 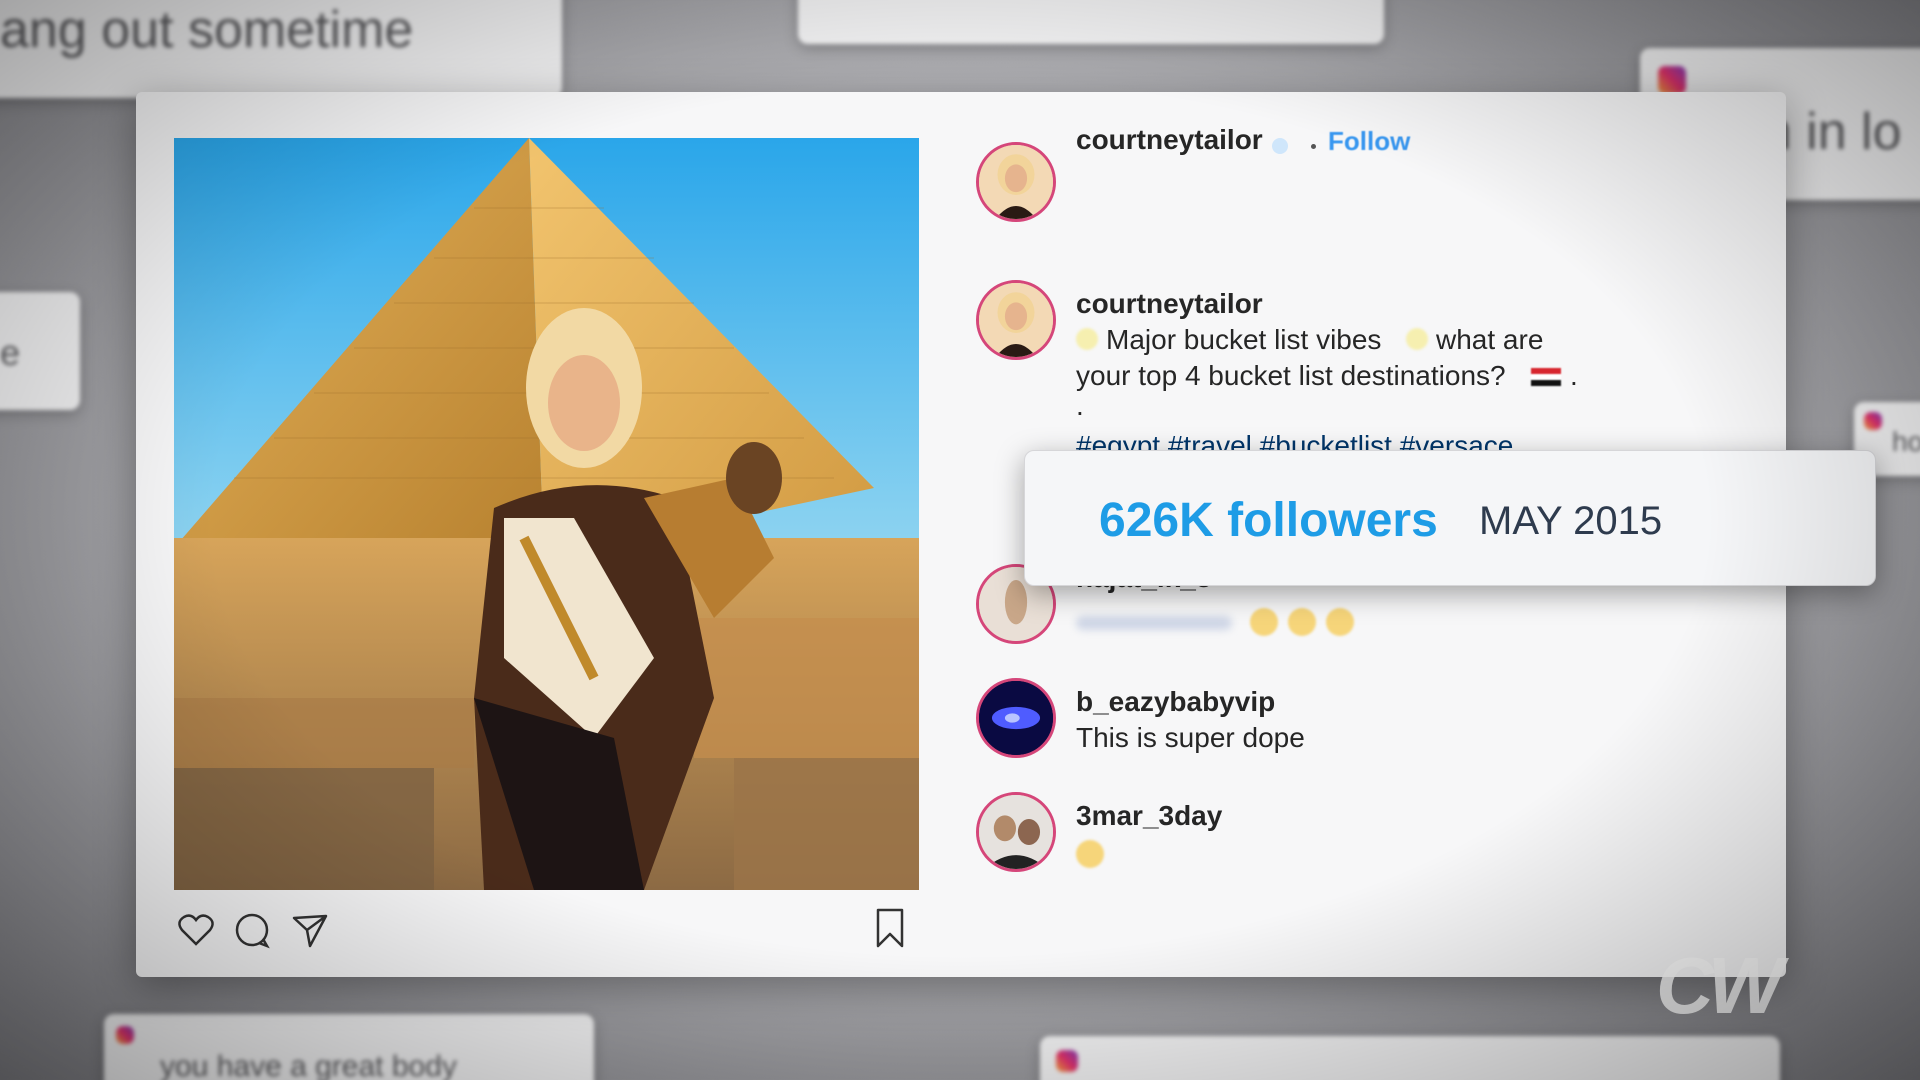 What do you see at coordinates (1169, 140) in the screenshot?
I see `header-username: courtneytailor` at bounding box center [1169, 140].